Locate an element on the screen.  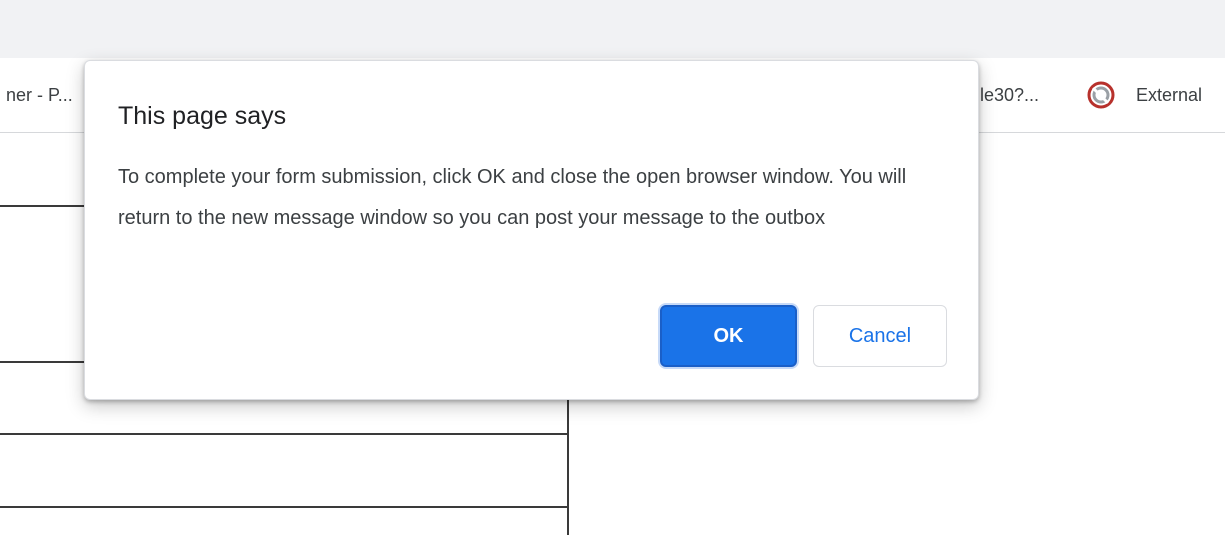
ok-button: OK is located at coordinates (728, 336).